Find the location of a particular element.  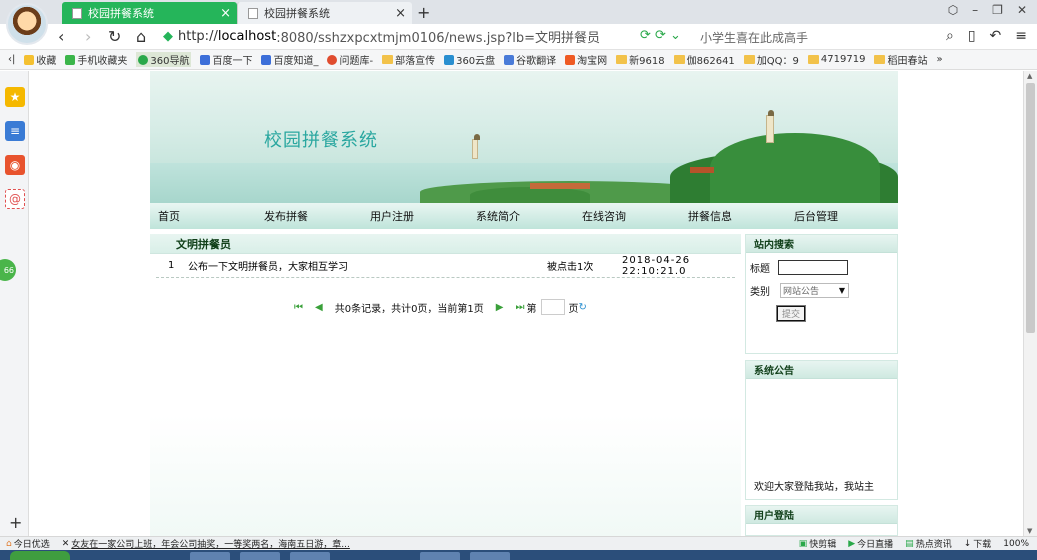

back-icon: ‹ is located at coordinates (61, 36).